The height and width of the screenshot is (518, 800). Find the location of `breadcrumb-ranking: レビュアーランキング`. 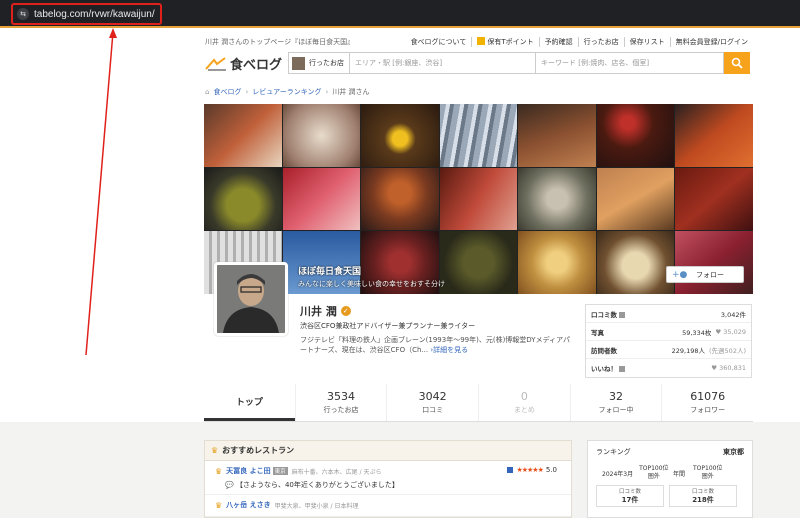

breadcrumb-ranking: レビュアーランキング is located at coordinates (286, 92).